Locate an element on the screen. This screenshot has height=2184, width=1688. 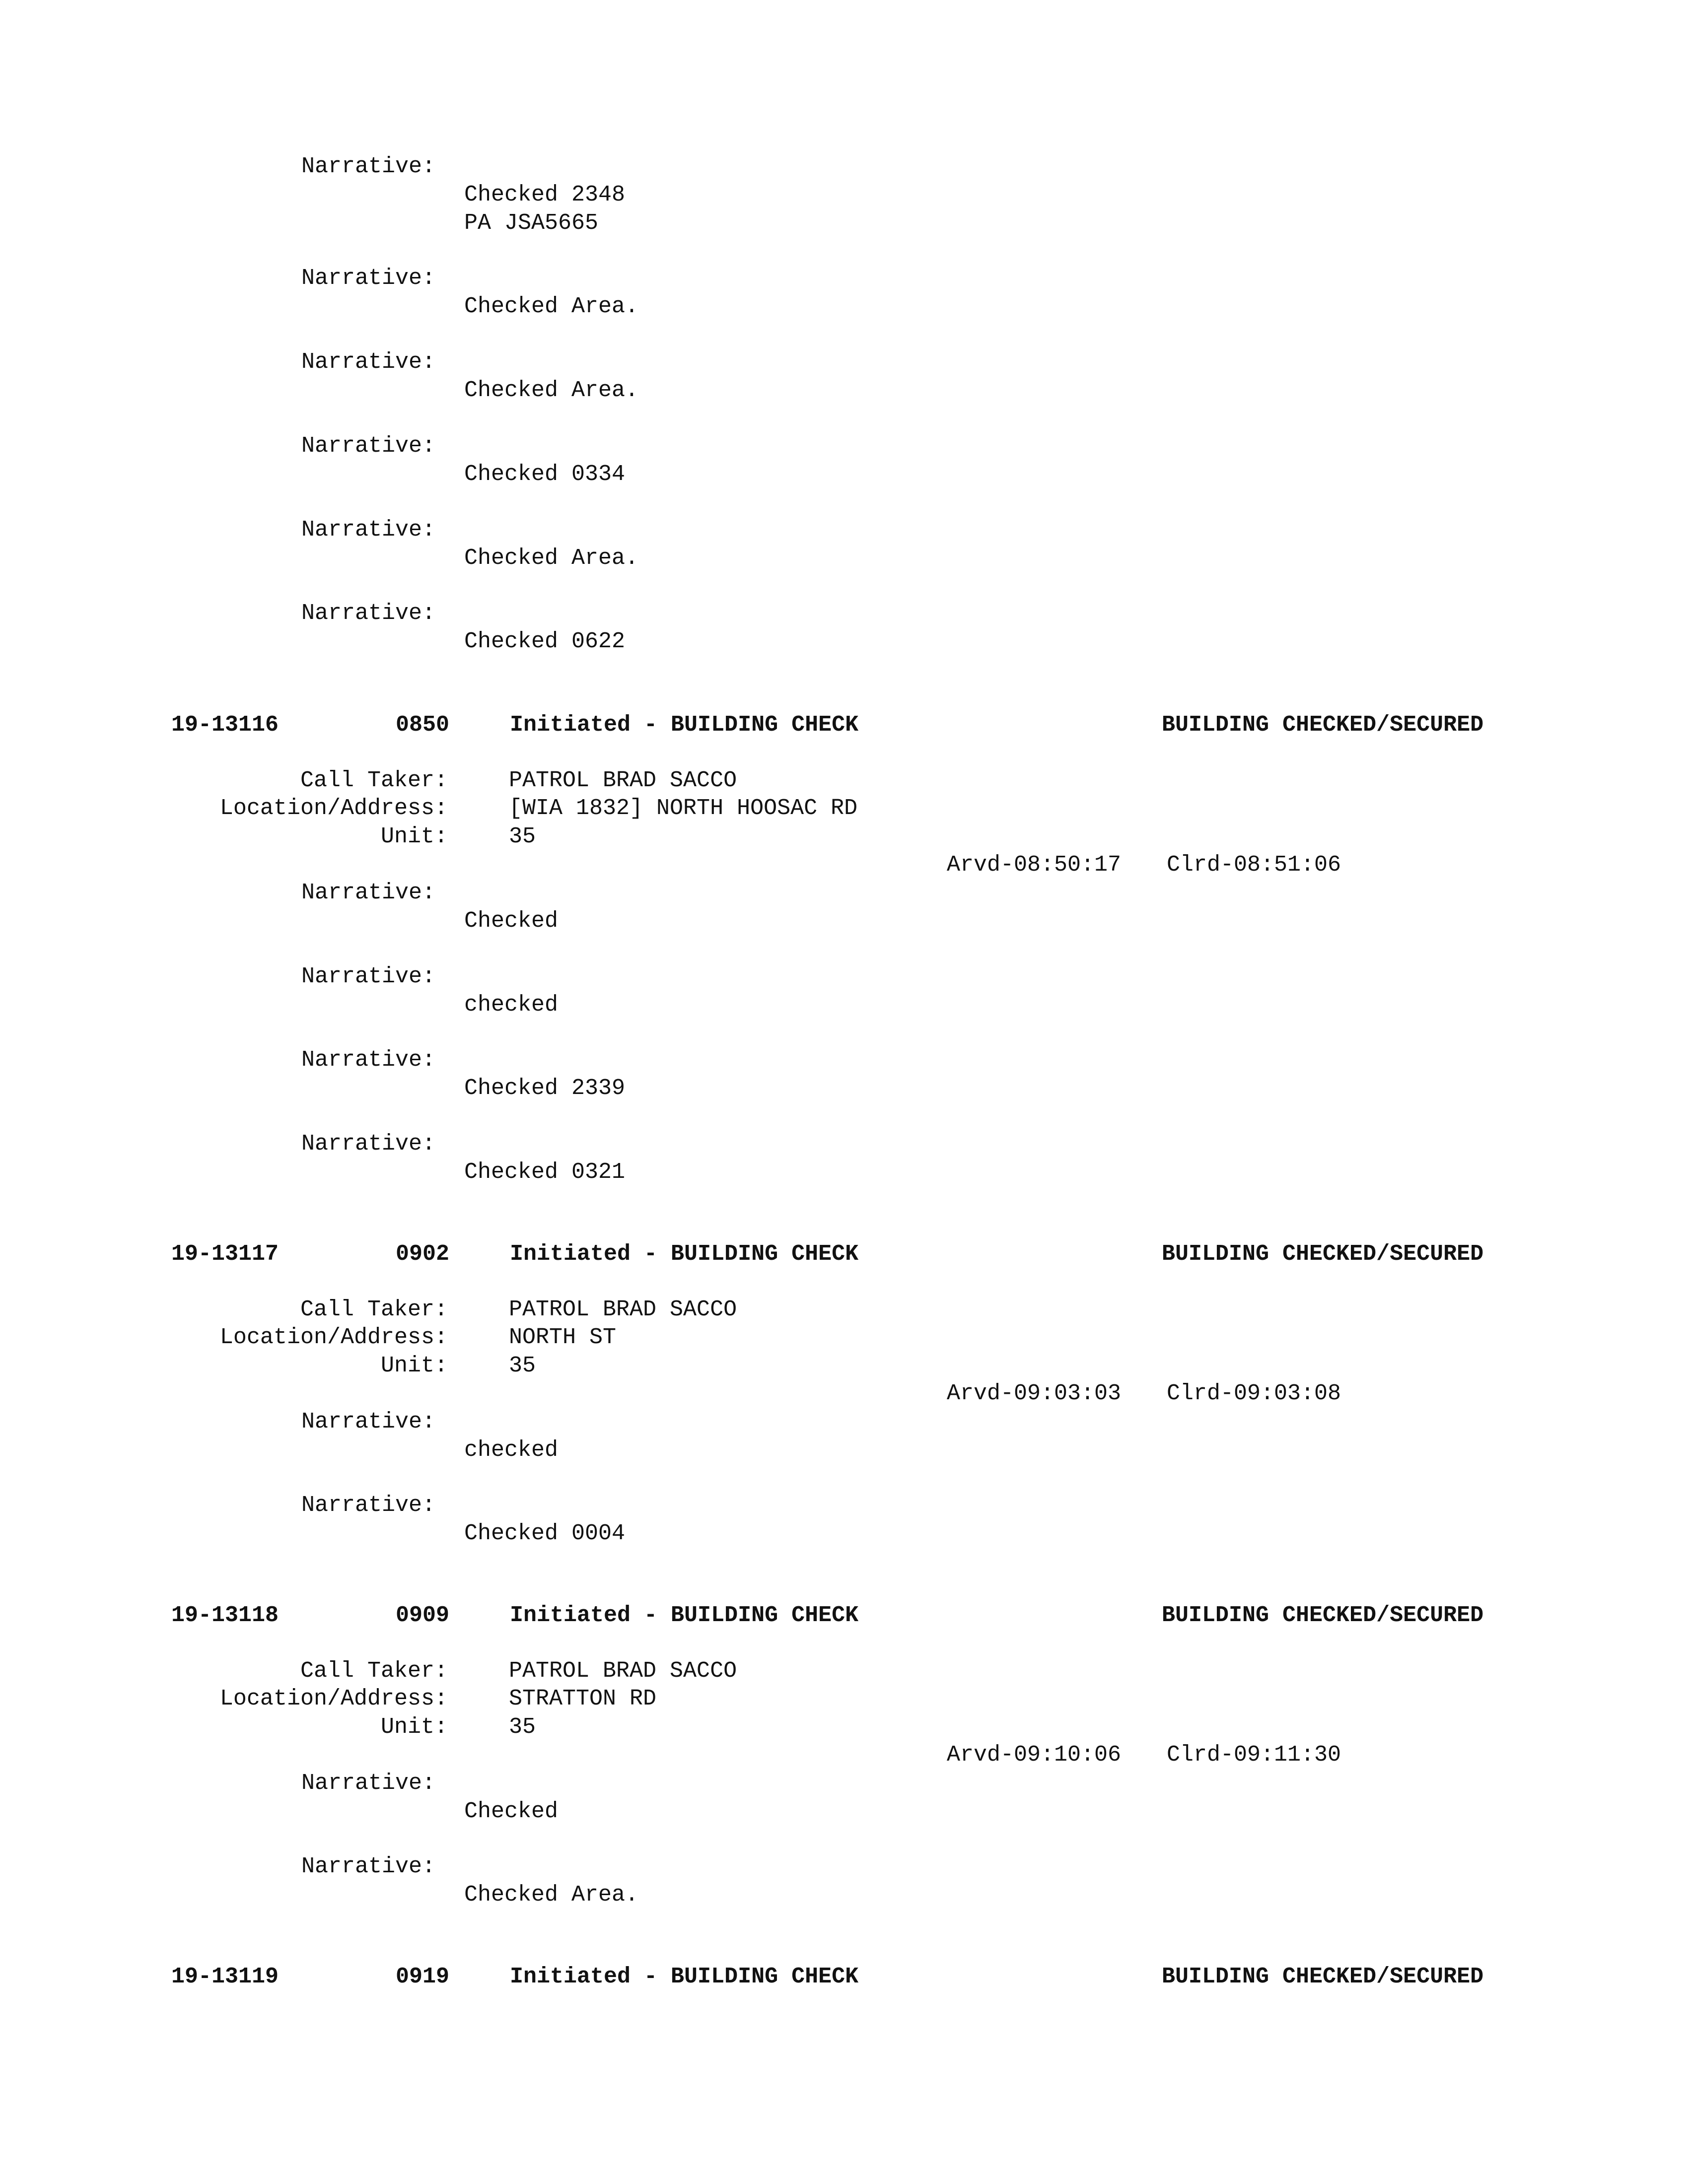
call-number: 19-13118 is located at coordinates (225, 1615).